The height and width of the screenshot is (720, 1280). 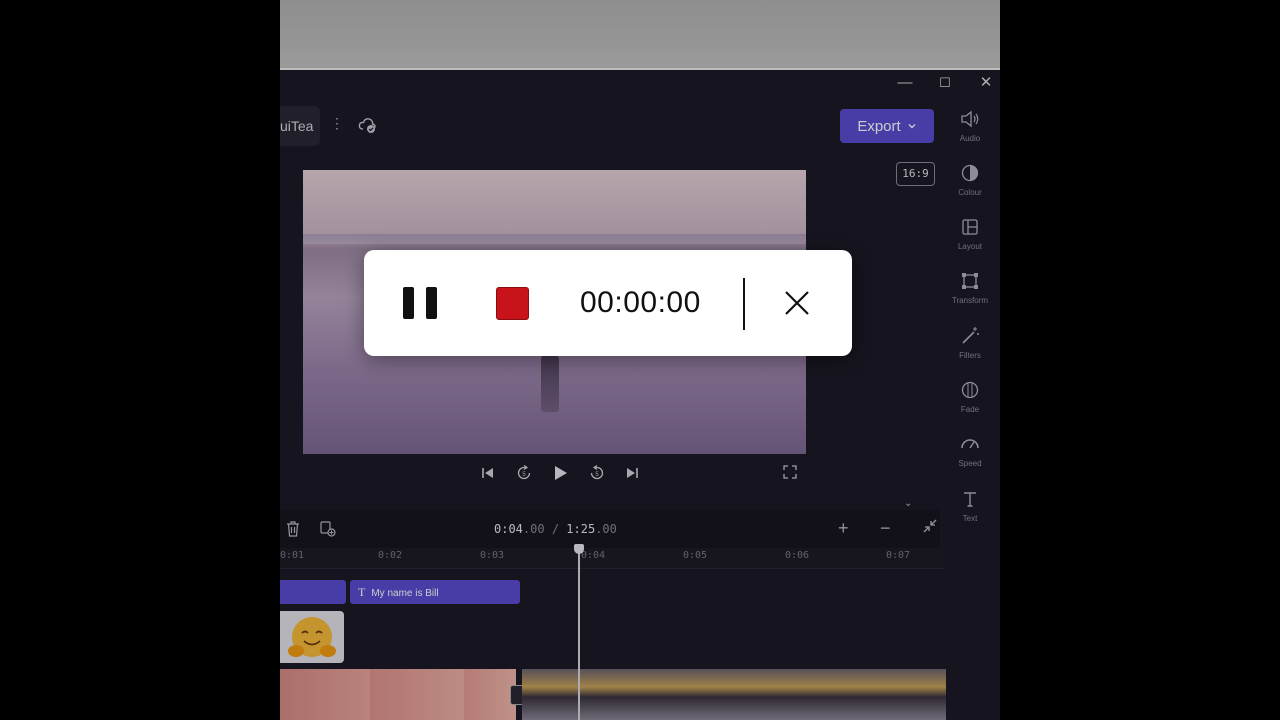 I want to click on stop-button, so click(x=512, y=303).